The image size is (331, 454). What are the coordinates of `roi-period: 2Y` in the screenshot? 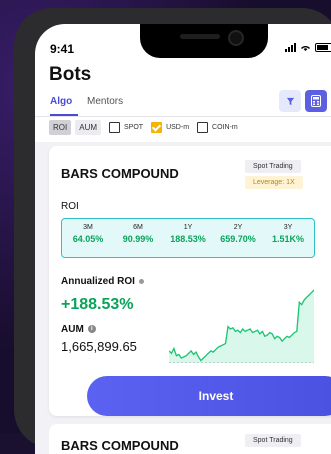 It's located at (238, 227).